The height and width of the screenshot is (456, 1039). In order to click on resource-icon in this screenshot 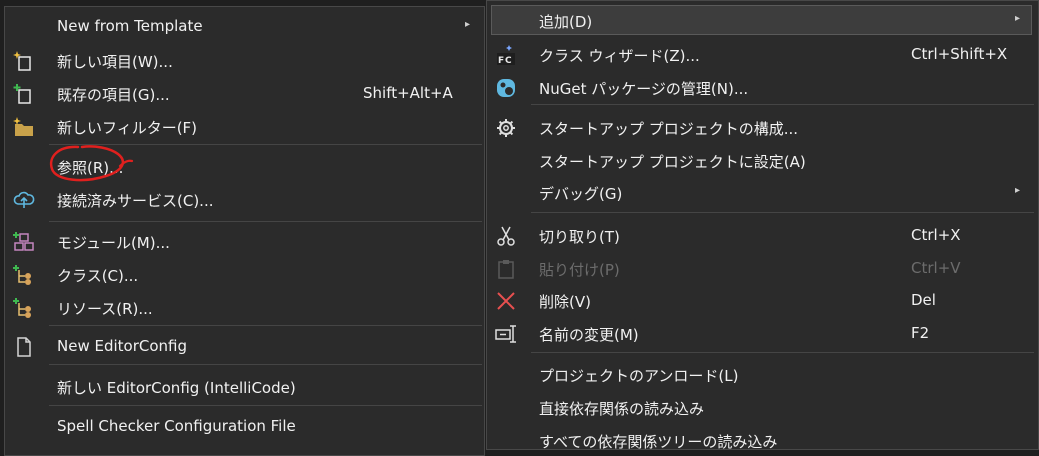, I will do `click(22, 308)`.